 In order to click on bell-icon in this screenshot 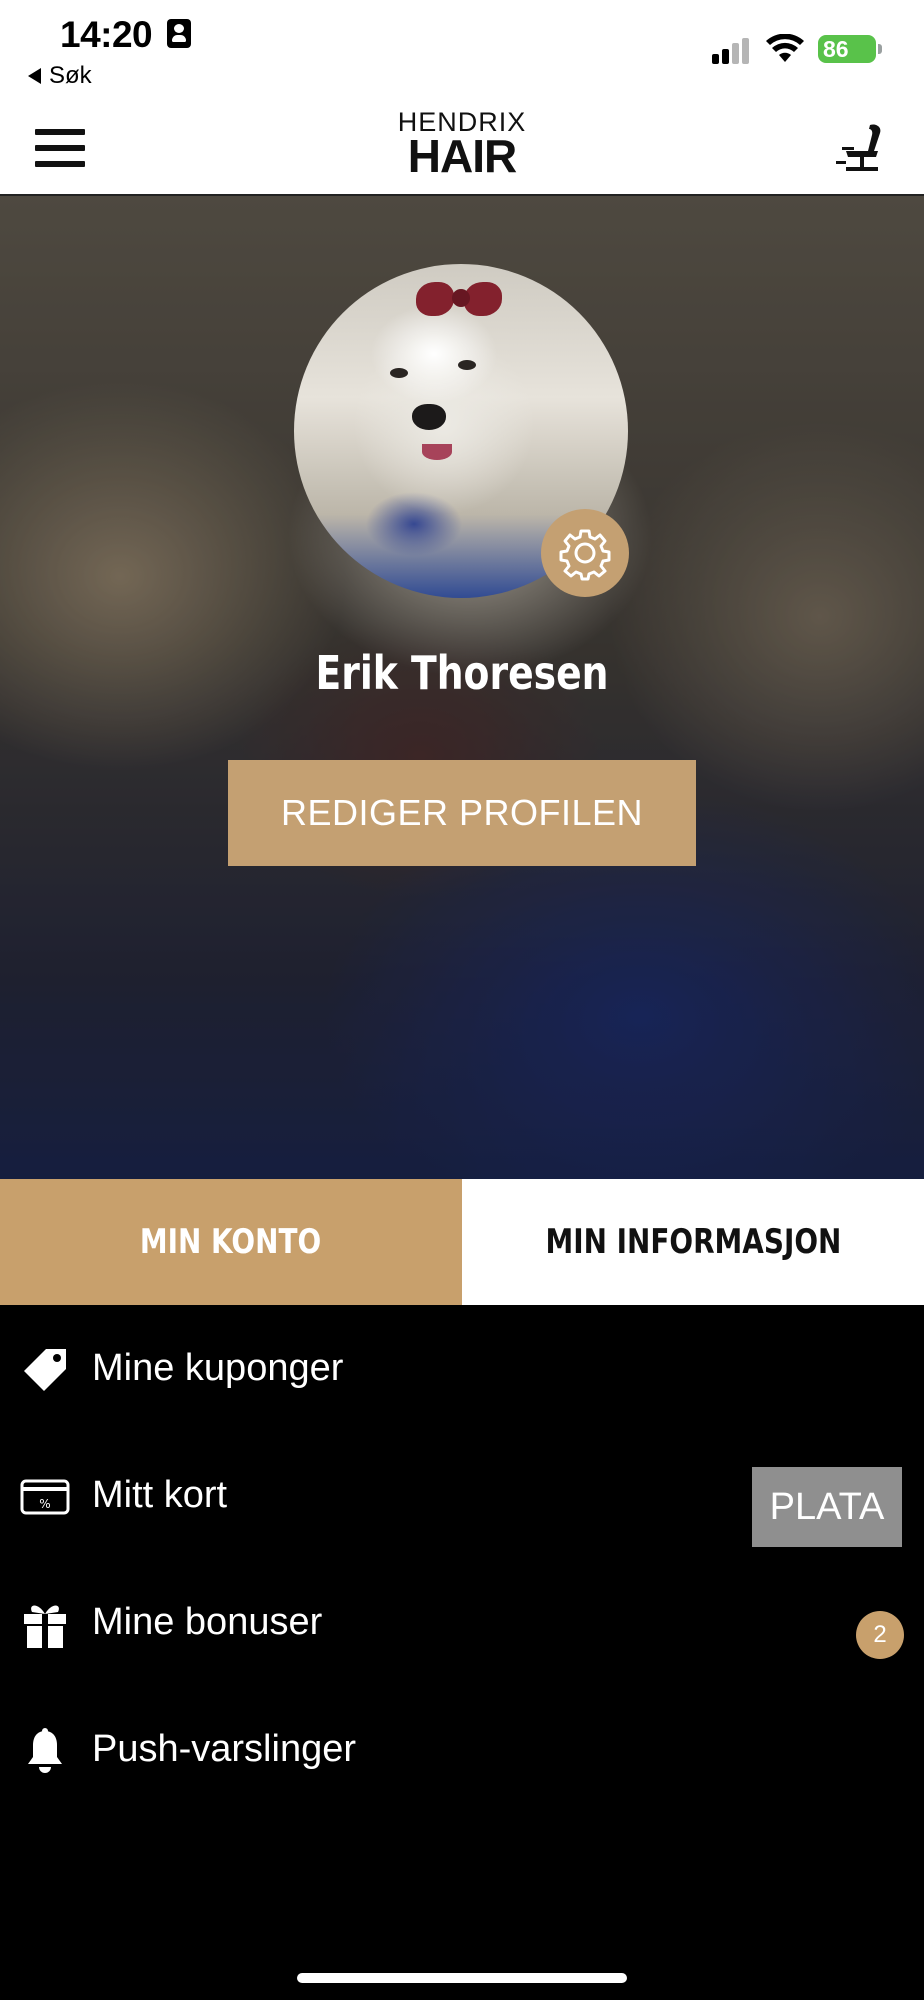, I will do `click(45, 1751)`.